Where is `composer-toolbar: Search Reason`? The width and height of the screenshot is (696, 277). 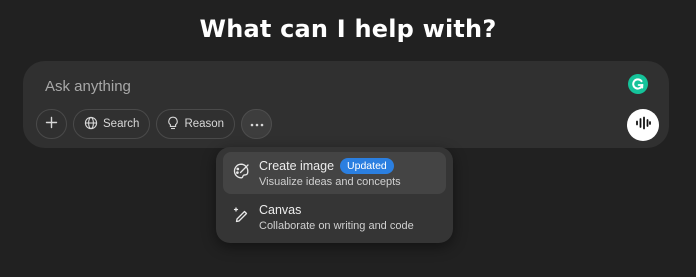 composer-toolbar: Search Reason is located at coordinates (154, 124).